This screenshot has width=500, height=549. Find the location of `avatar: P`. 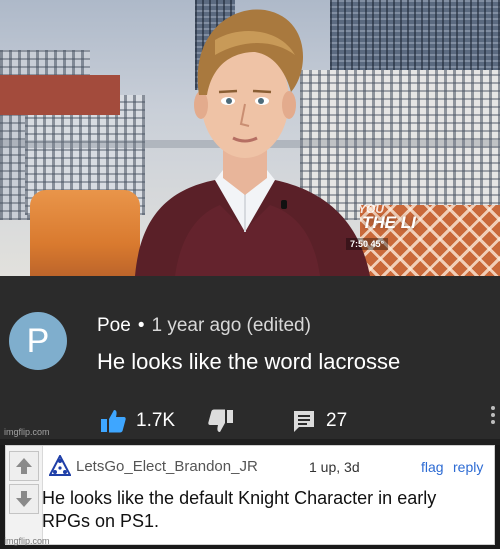

avatar: P is located at coordinates (38, 341).